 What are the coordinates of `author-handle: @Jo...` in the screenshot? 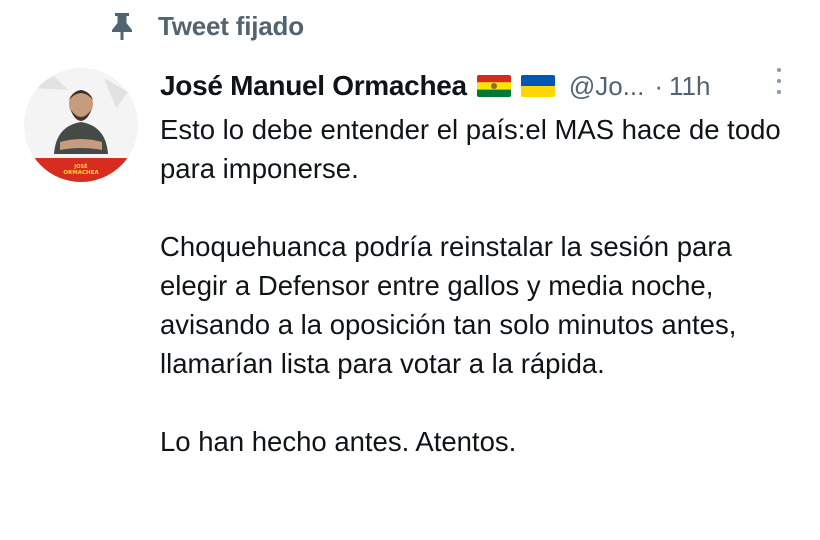 It's located at (607, 86).